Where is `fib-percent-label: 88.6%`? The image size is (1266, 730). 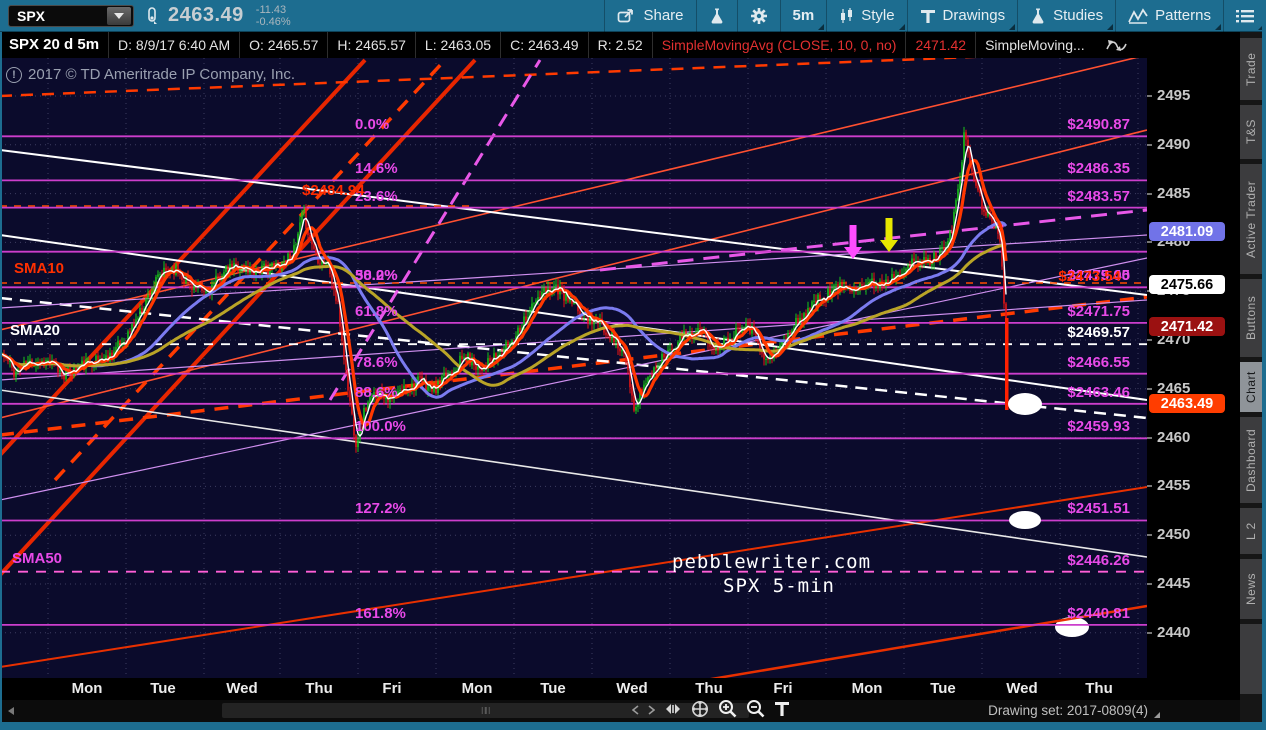 fib-percent-label: 88.6% is located at coordinates (376, 392).